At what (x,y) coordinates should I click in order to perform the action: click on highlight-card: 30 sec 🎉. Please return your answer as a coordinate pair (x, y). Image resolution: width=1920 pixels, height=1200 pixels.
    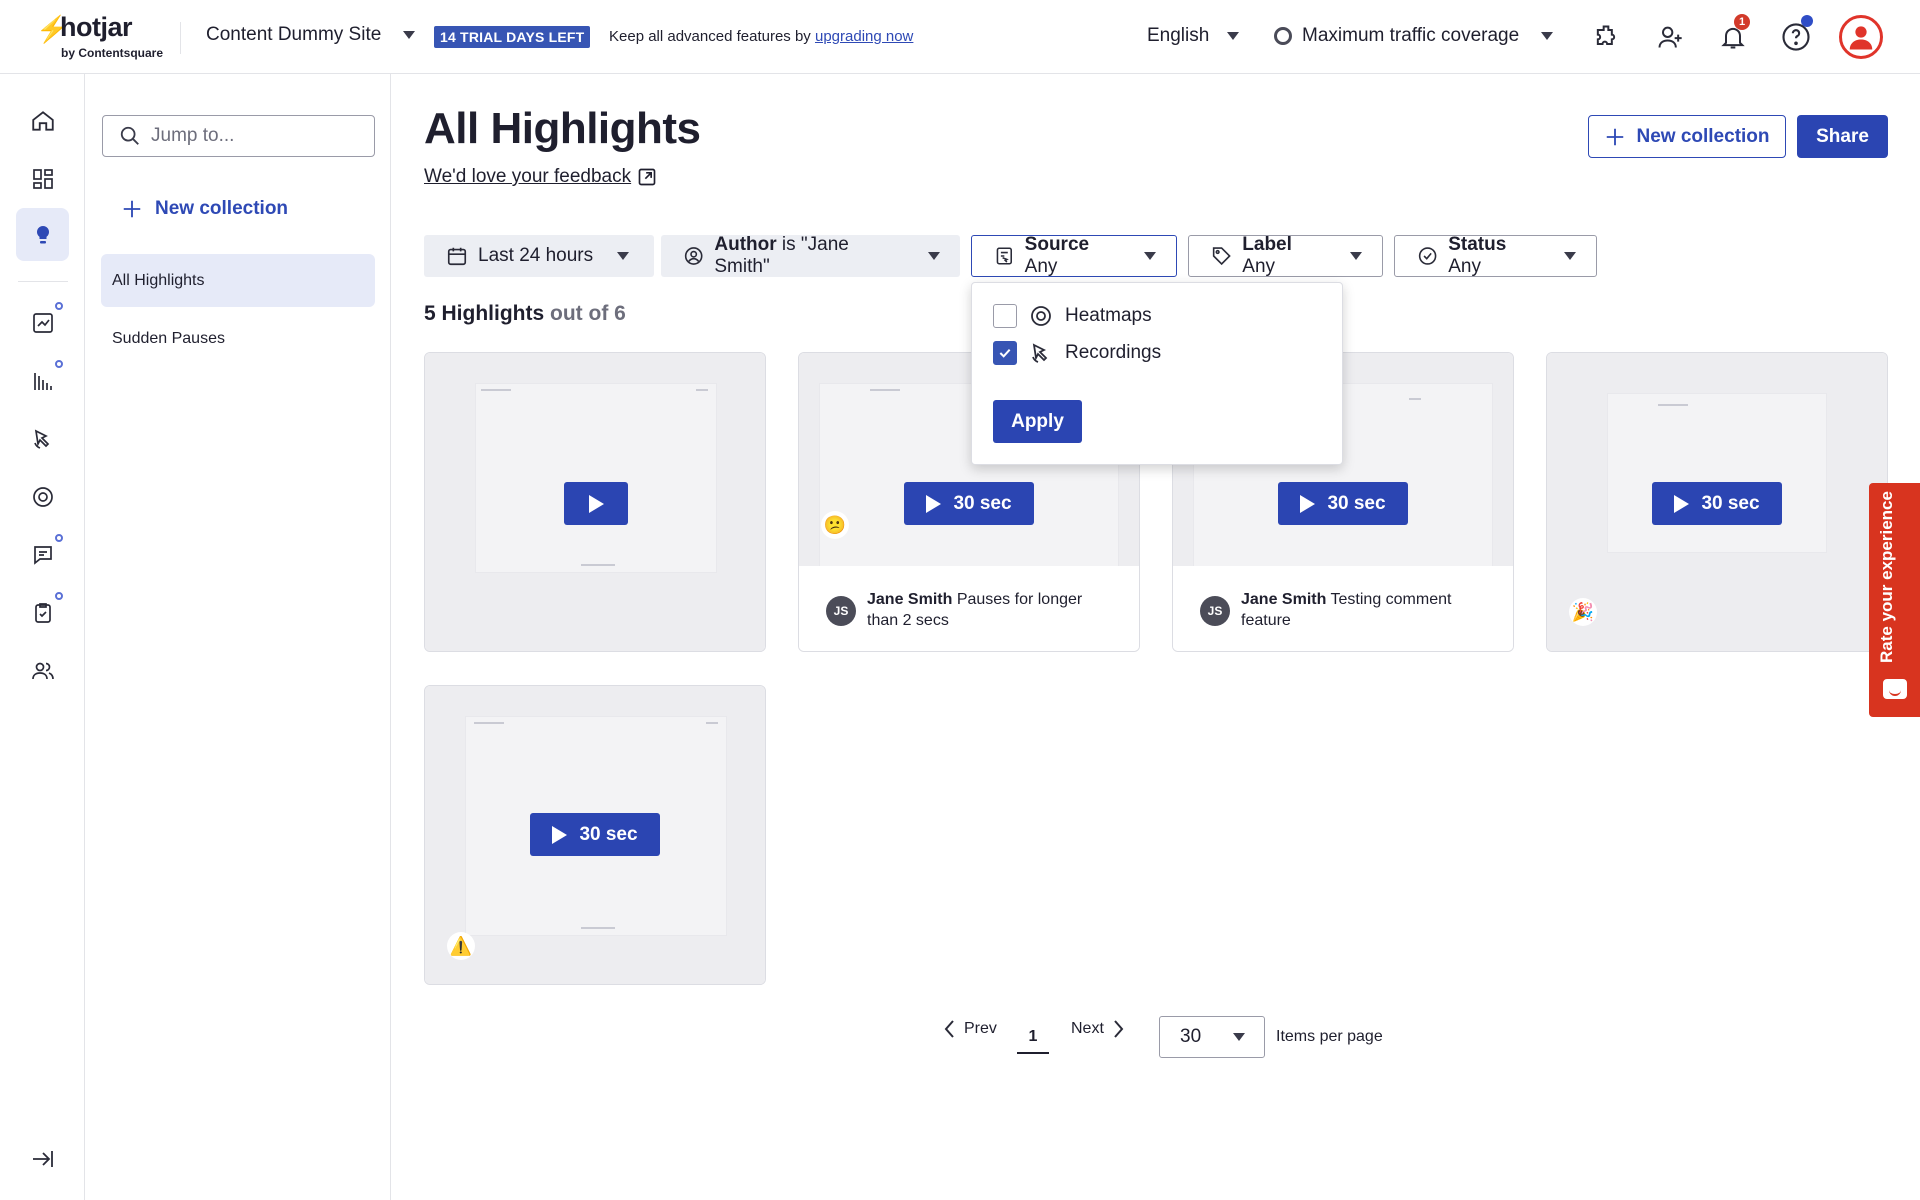
    Looking at the image, I should click on (1717, 502).